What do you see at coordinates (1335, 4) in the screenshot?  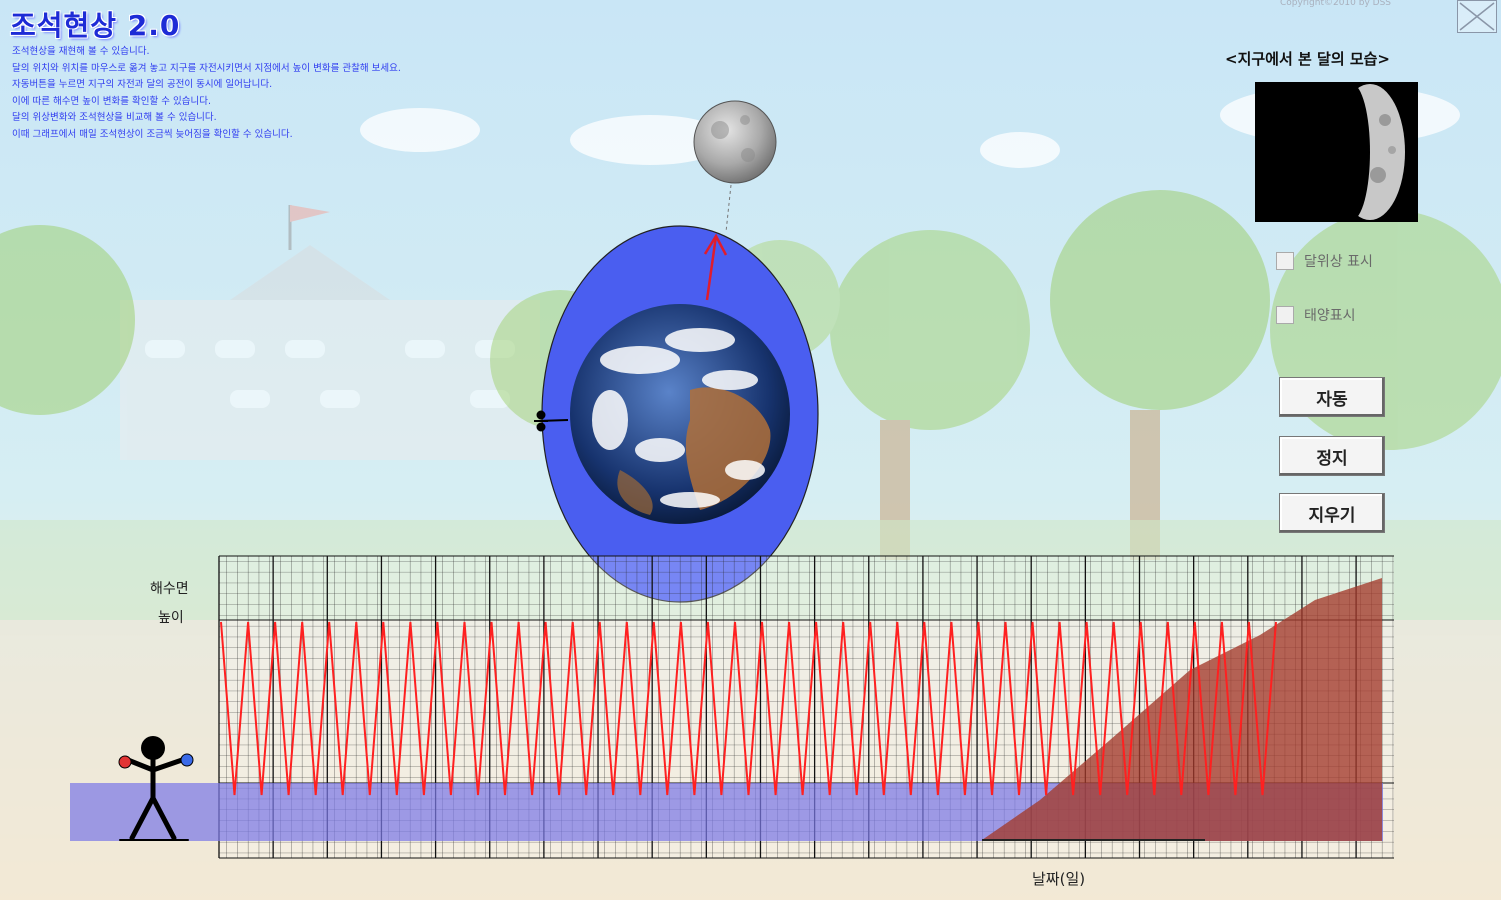 I see `copyright-text: Copyright©2010 by DSS` at bounding box center [1335, 4].